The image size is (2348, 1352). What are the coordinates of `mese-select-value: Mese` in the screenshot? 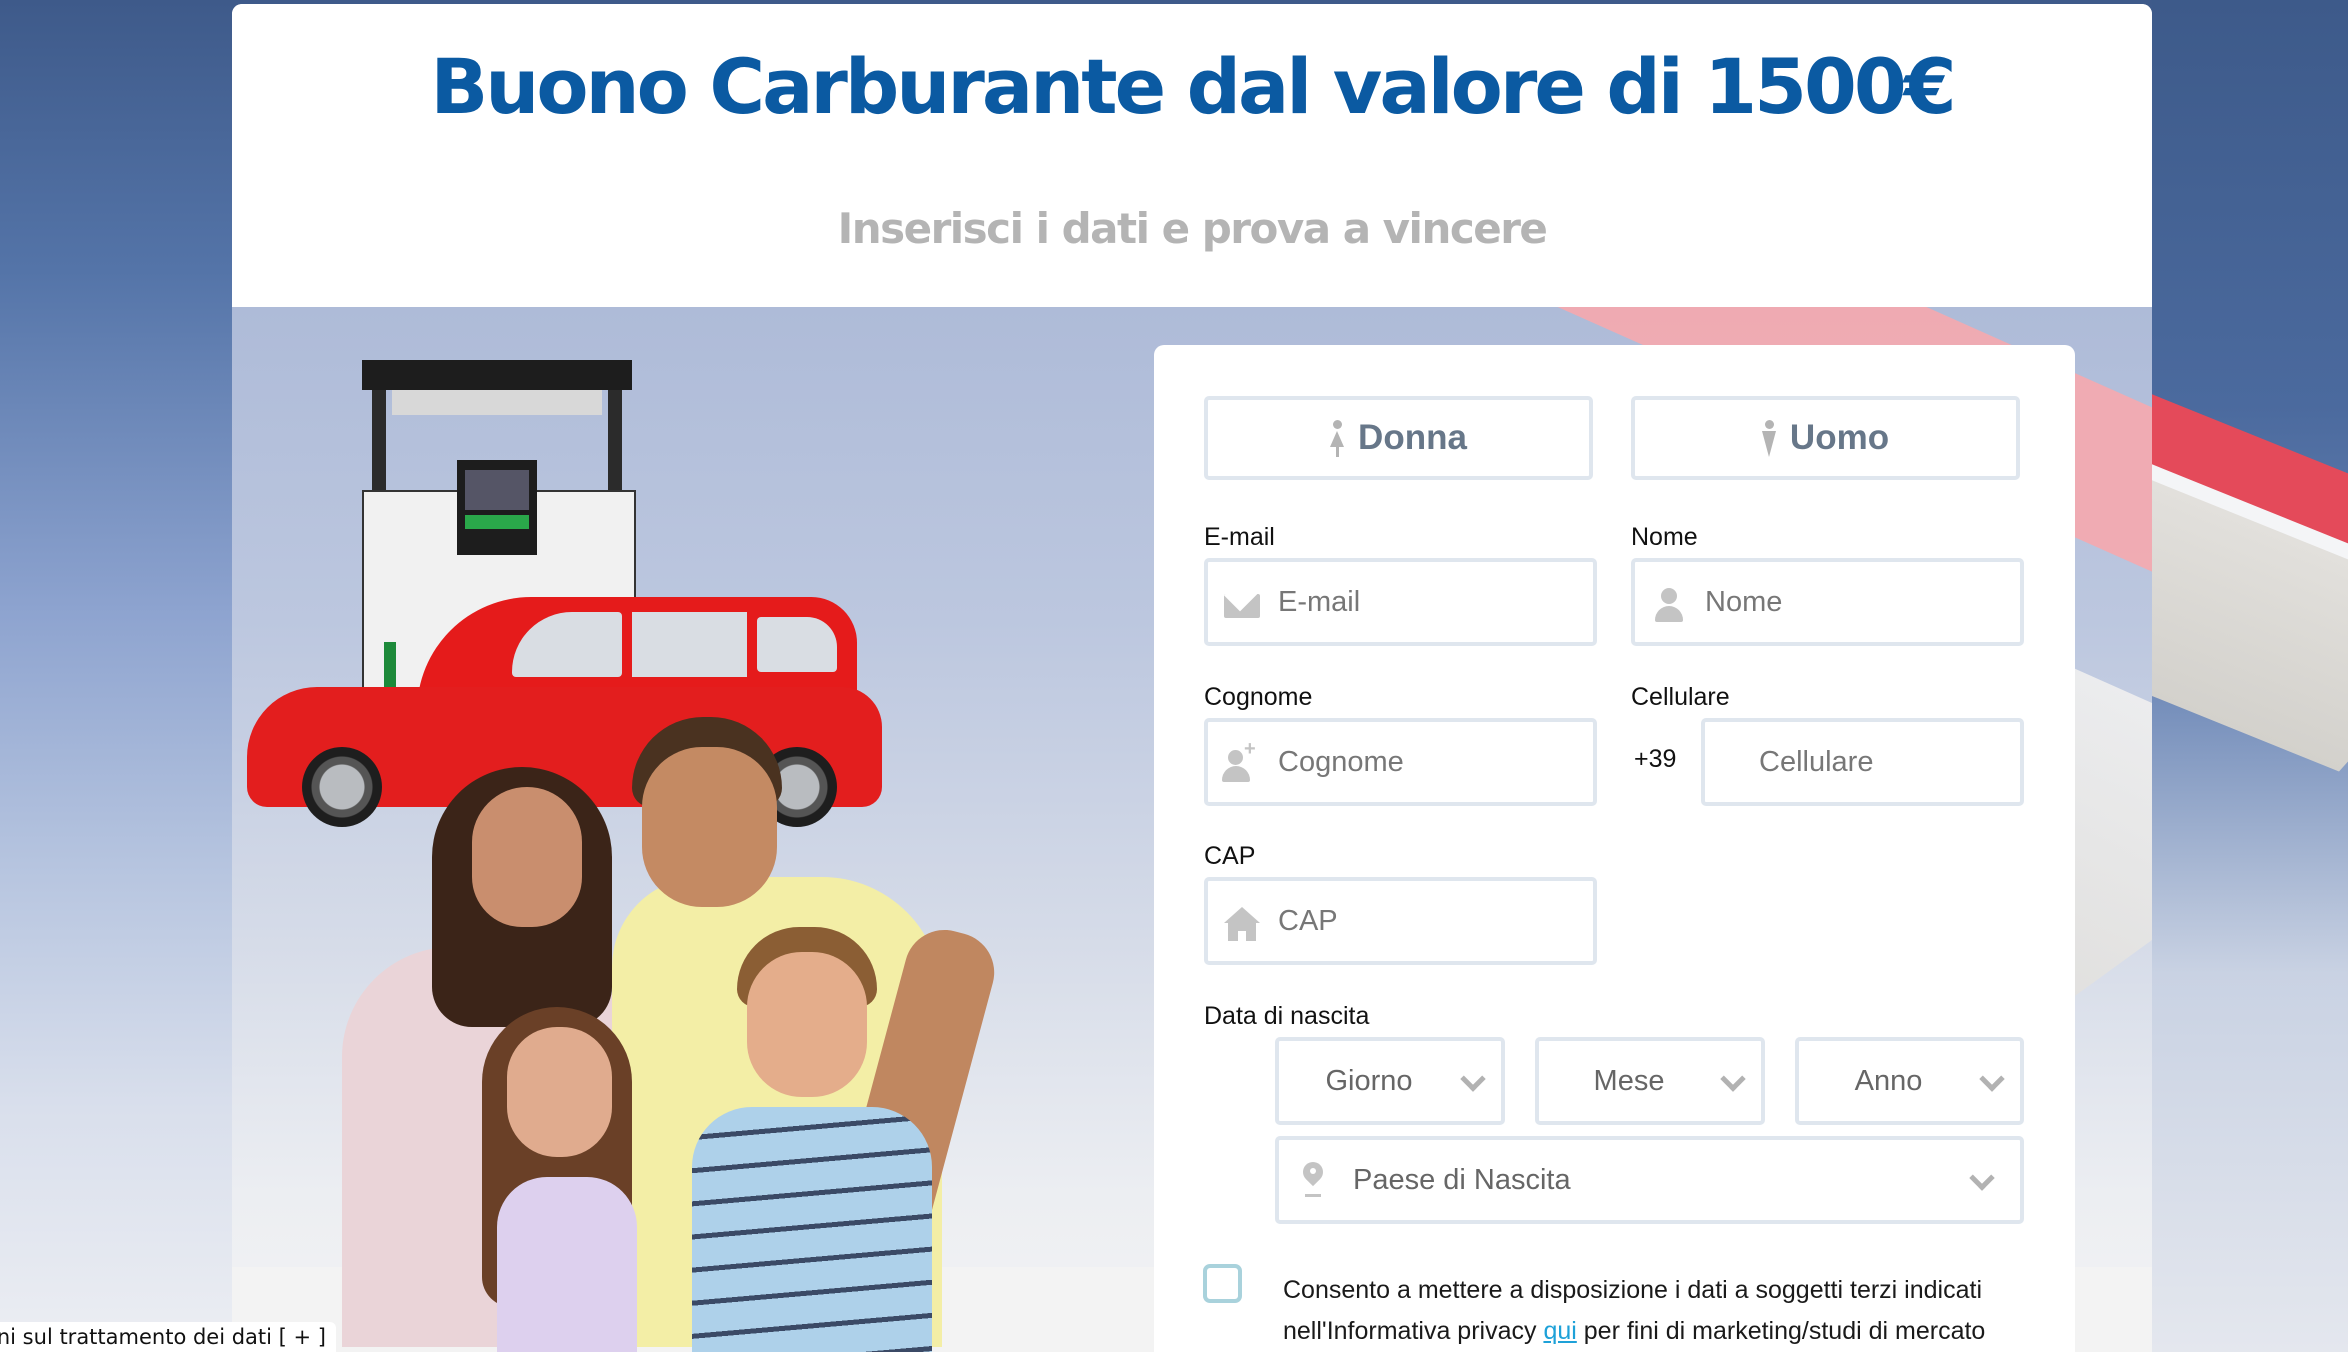 It's located at (1629, 1080).